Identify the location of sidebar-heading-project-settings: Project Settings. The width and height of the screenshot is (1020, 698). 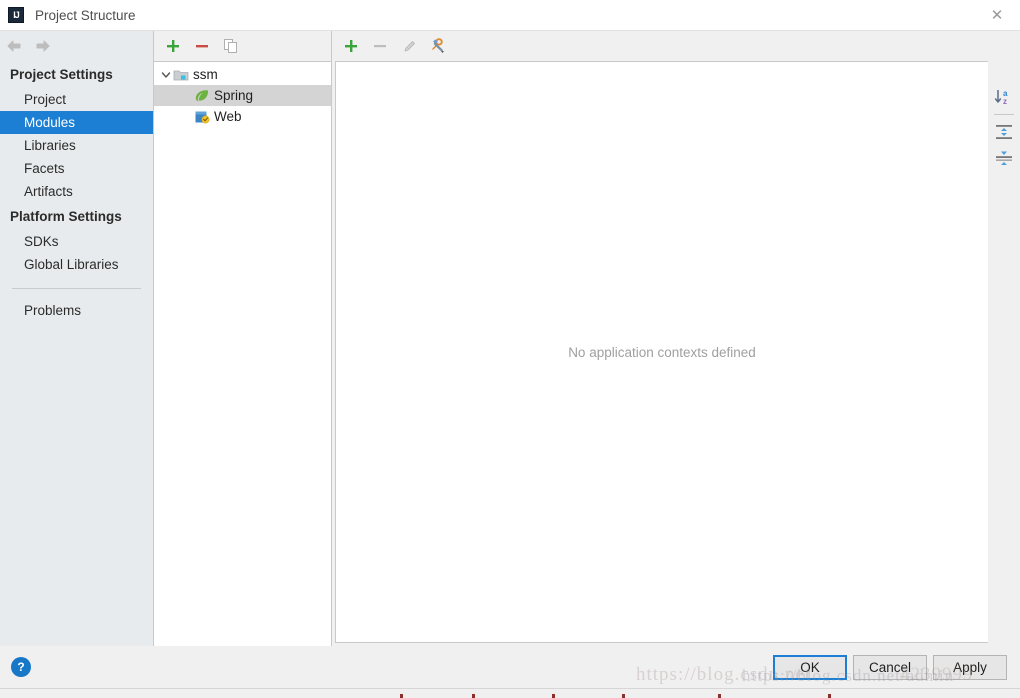
(61, 74).